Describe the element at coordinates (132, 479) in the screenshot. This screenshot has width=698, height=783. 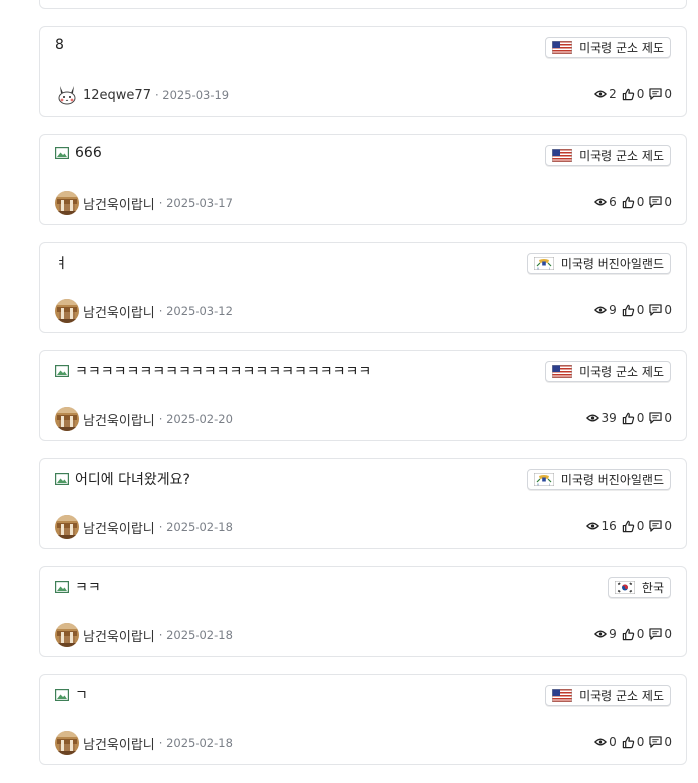
I see `post-title-text: 어디에 다녀왔게요?` at that location.